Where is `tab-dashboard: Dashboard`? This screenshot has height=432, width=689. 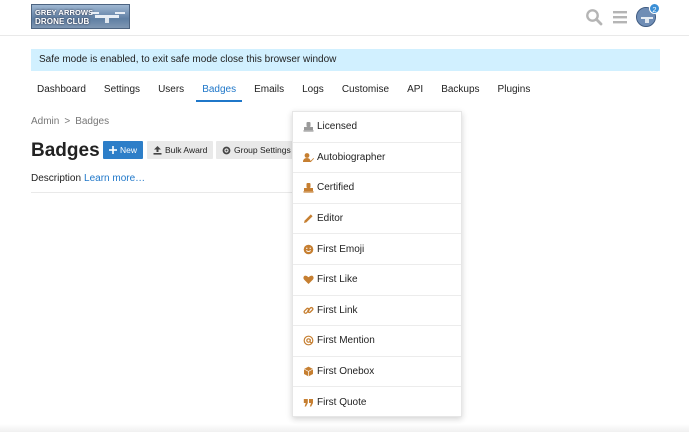 tab-dashboard: Dashboard is located at coordinates (61, 91).